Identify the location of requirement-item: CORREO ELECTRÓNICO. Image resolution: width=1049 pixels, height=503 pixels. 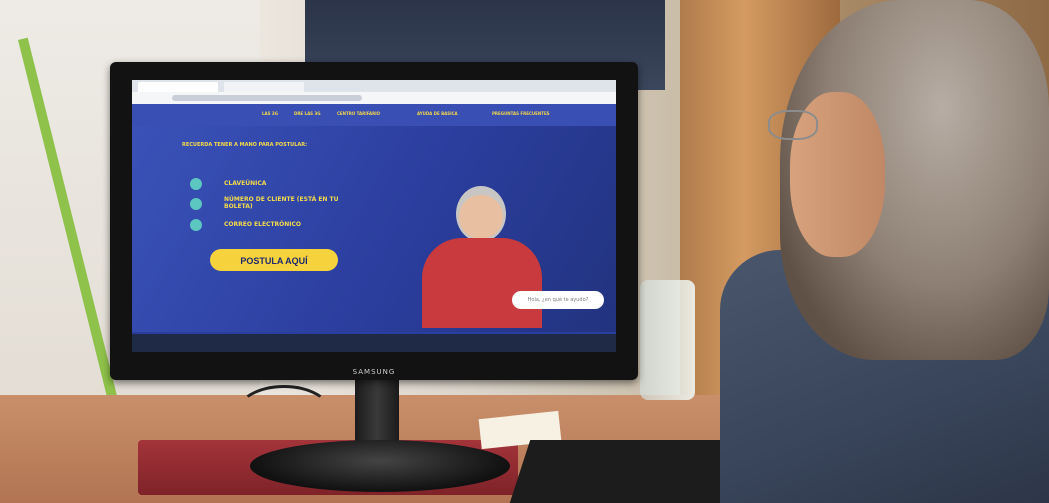
(263, 224).